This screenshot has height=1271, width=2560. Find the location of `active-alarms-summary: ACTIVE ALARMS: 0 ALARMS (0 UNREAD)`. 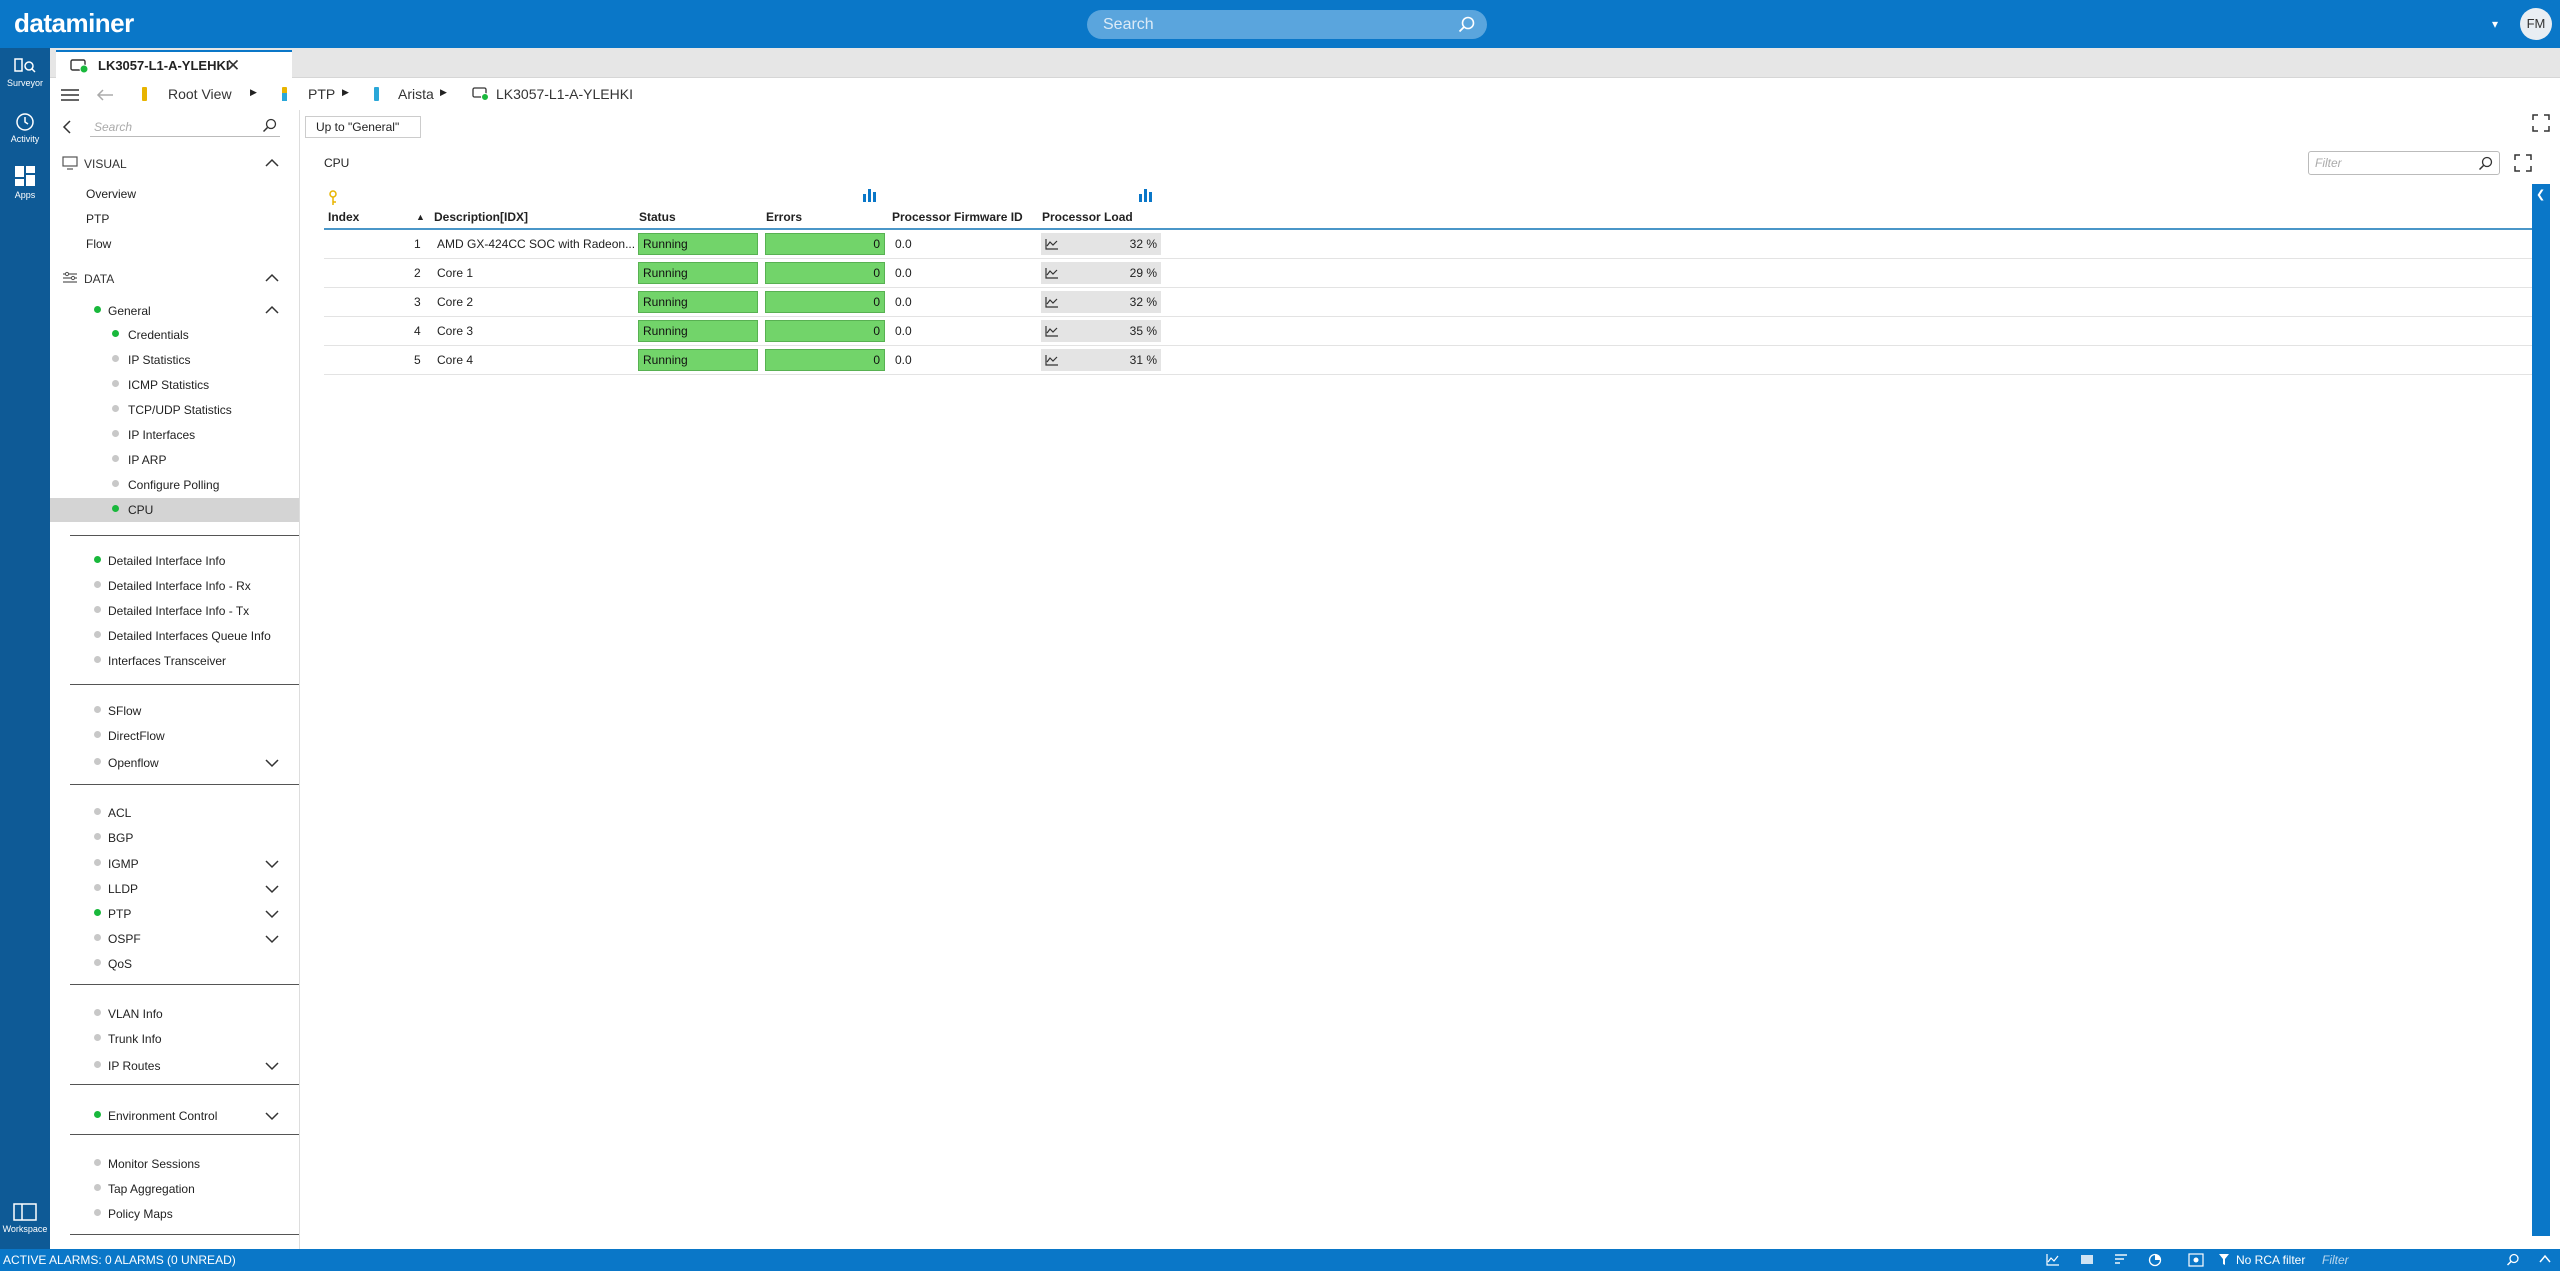

active-alarms-summary: ACTIVE ALARMS: 0 ALARMS (0 UNREAD) is located at coordinates (119, 1260).